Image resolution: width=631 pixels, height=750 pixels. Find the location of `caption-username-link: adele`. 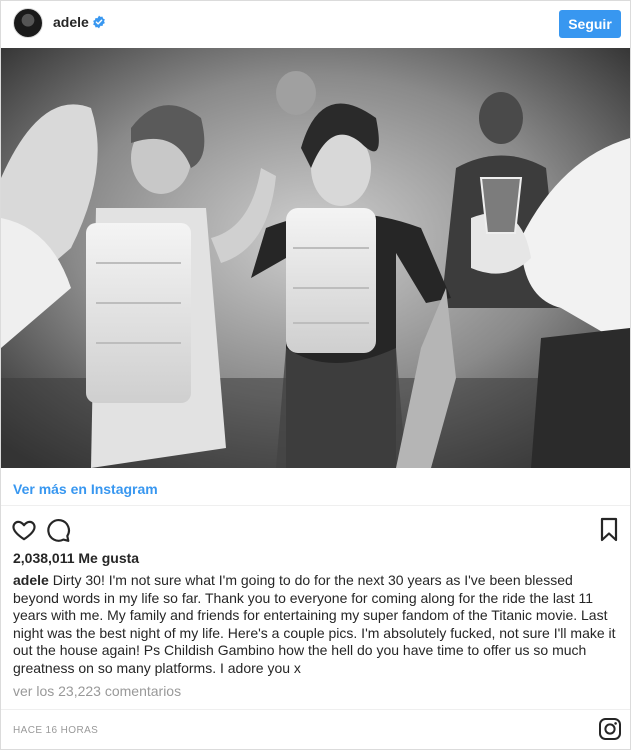

caption-username-link: adele is located at coordinates (31, 580).